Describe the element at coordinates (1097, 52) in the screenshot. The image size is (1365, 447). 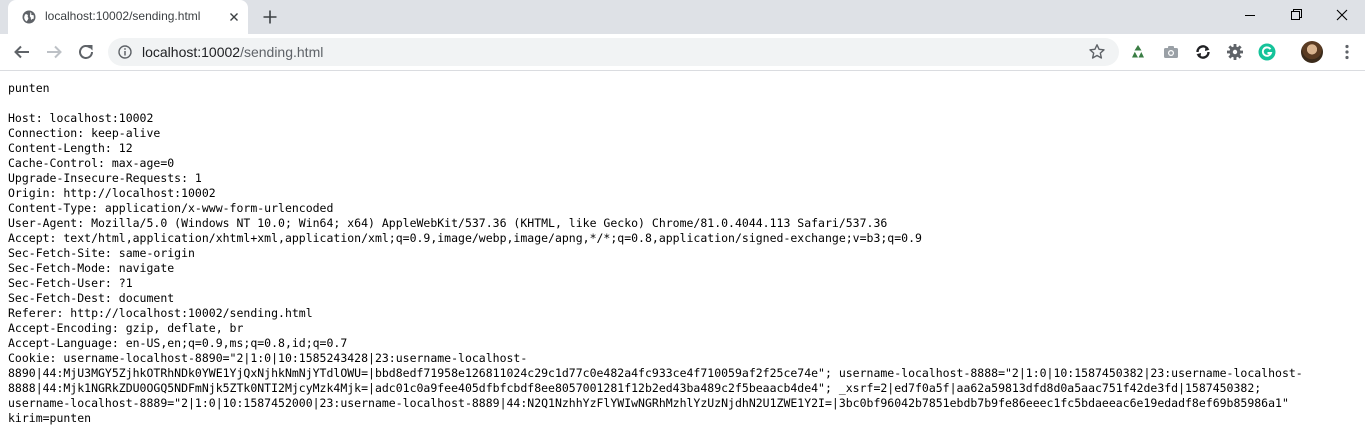
I see `star-icon` at that location.